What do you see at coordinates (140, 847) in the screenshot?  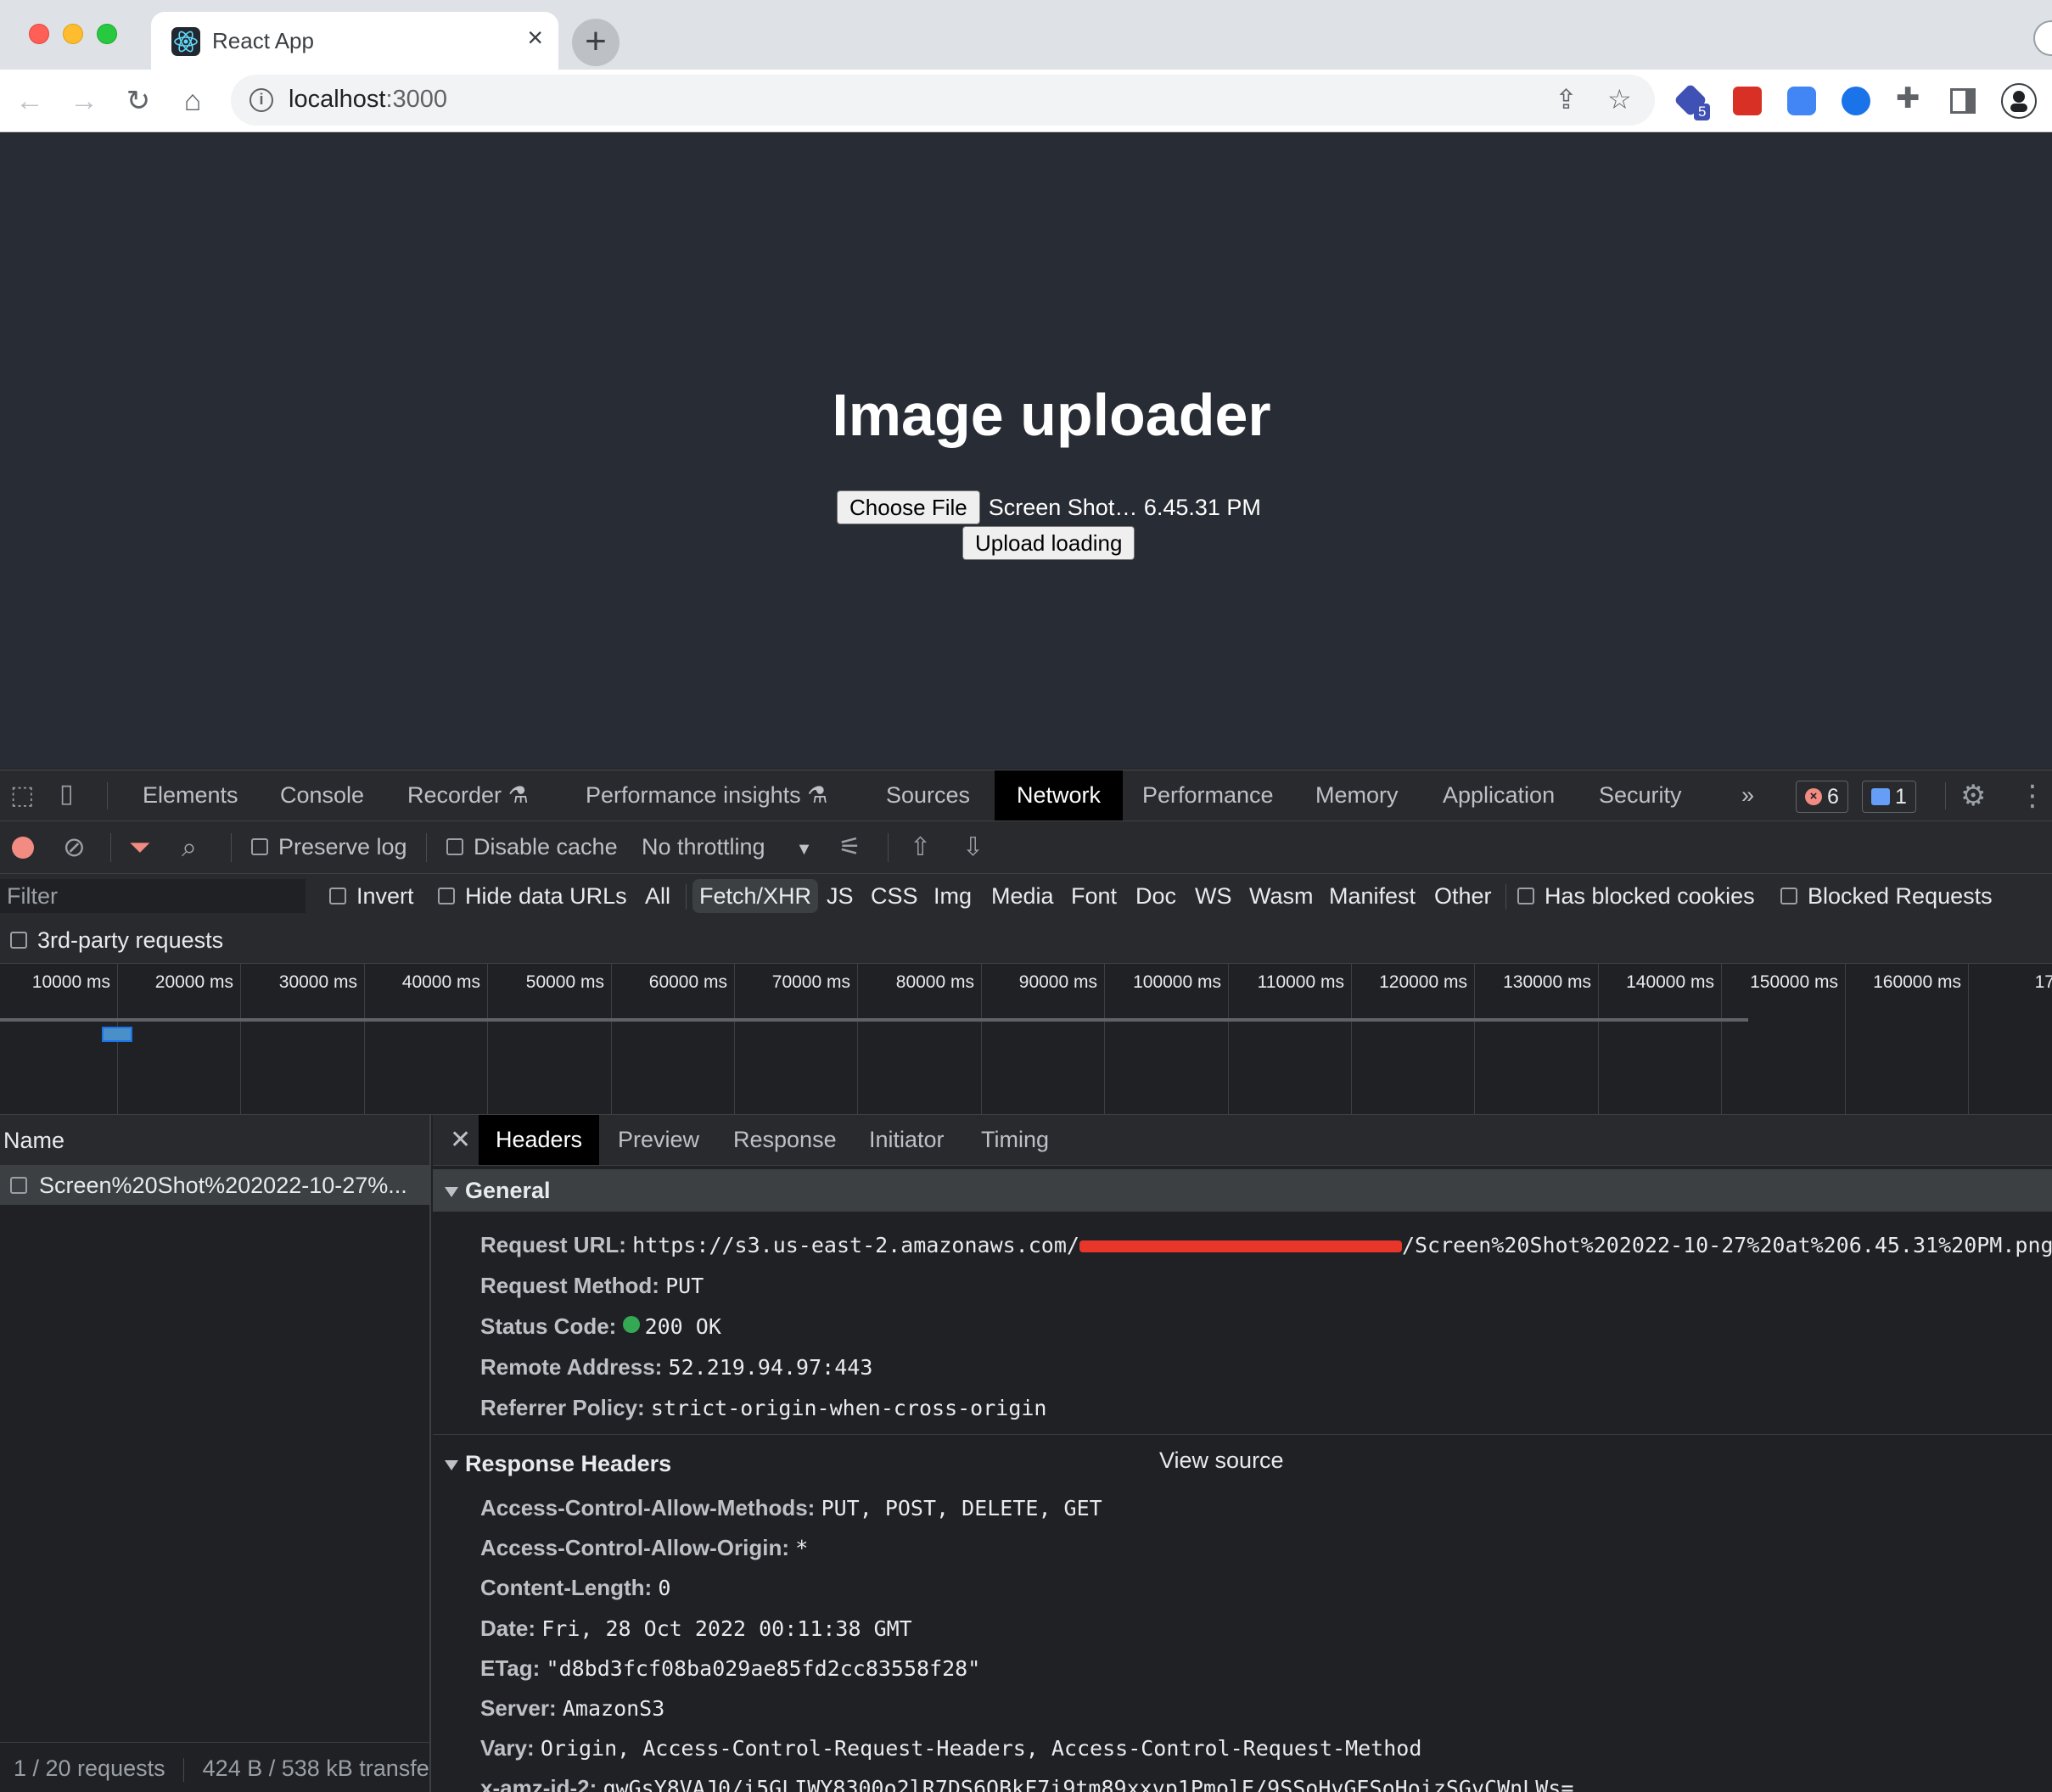 I see `filter-icon: ⏷` at bounding box center [140, 847].